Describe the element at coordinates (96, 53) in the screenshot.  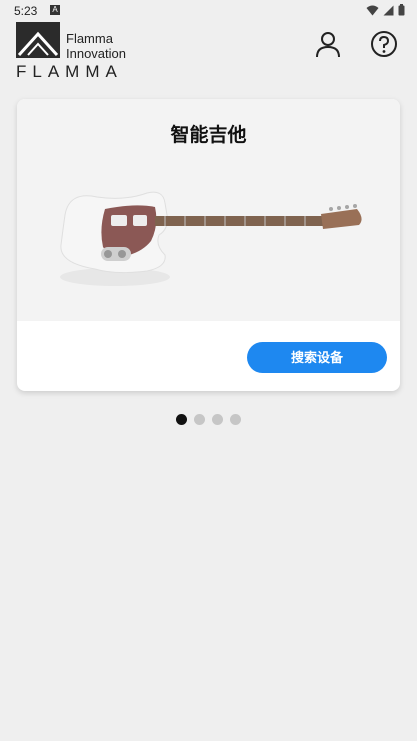
I see `brand-name-line2: Innovation` at that location.